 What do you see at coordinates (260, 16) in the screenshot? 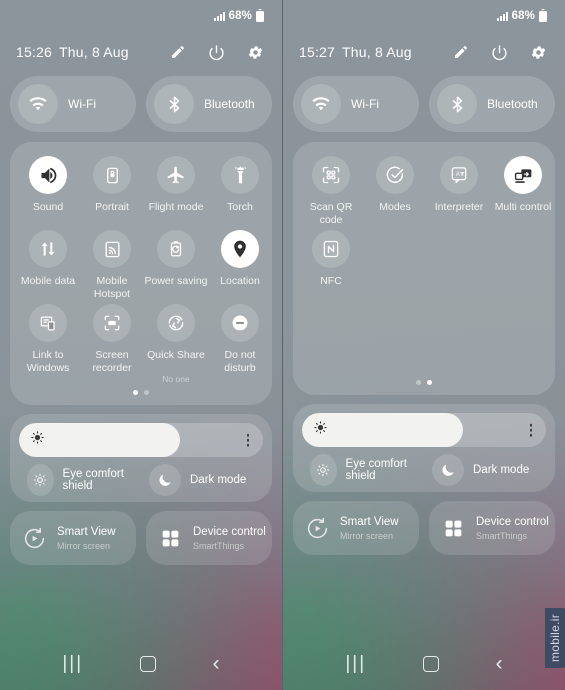
I see `battery-icon` at bounding box center [260, 16].